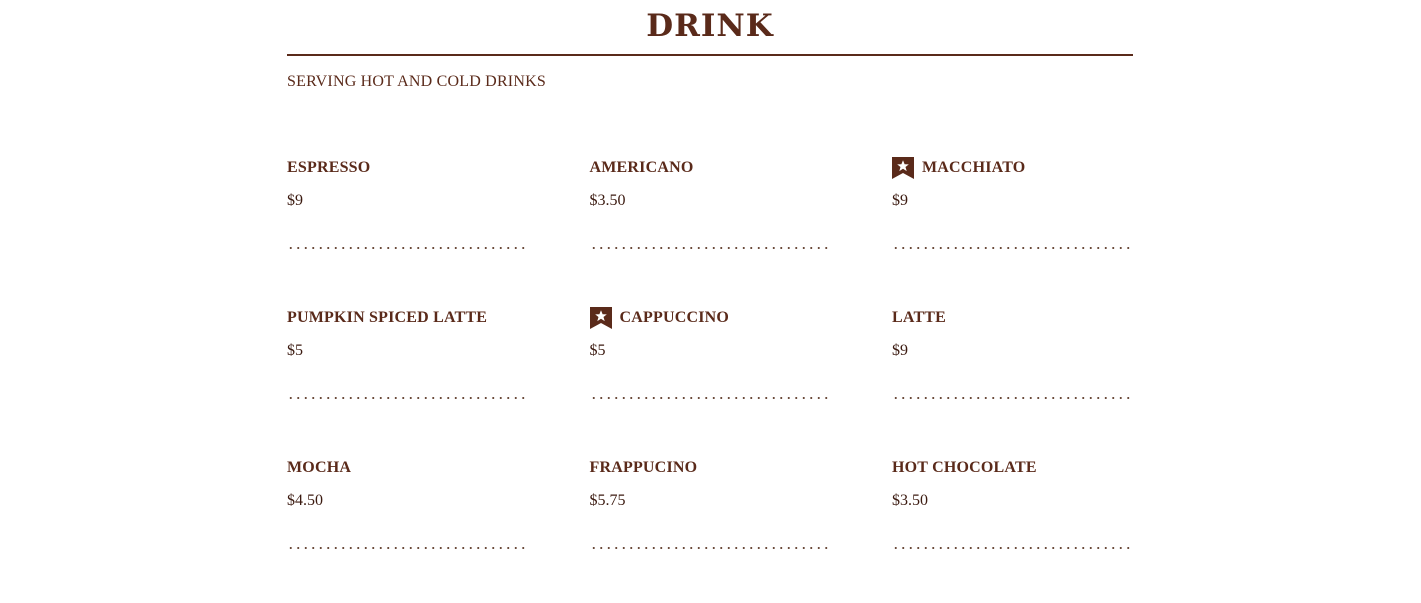 This screenshot has height=603, width=1421. Describe the element at coordinates (710, 468) in the screenshot. I see `menu-item-name-row: FRAPPUCINO` at that location.